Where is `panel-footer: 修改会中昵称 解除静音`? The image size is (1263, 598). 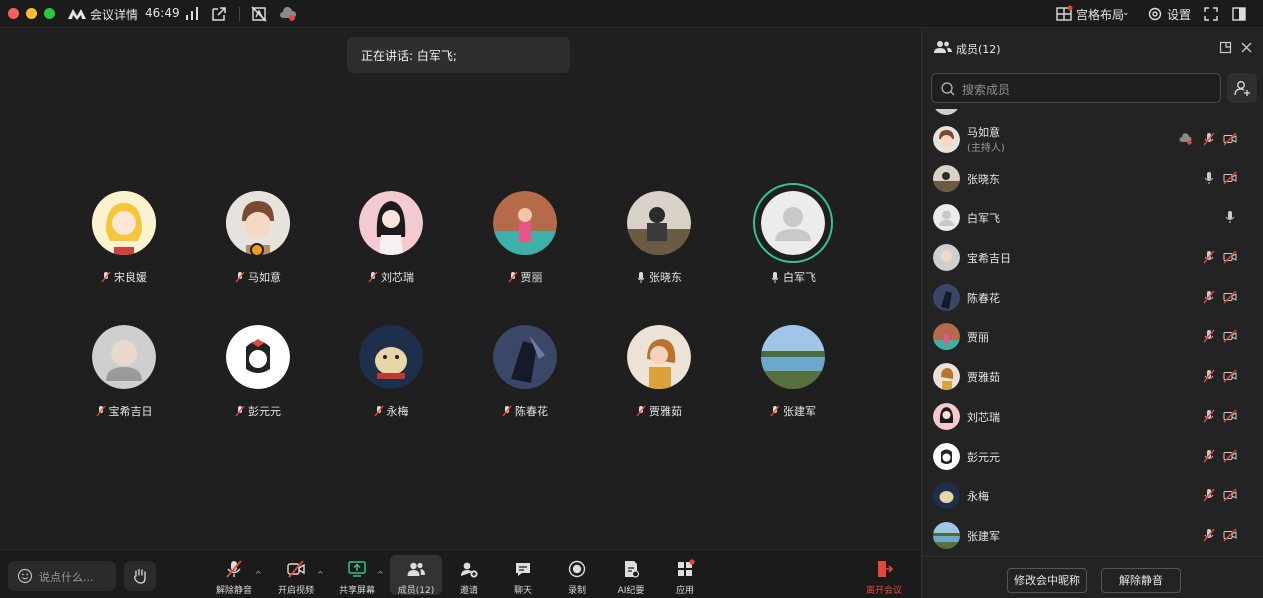 panel-footer: 修改会中昵称 解除静音 is located at coordinates (1092, 577).